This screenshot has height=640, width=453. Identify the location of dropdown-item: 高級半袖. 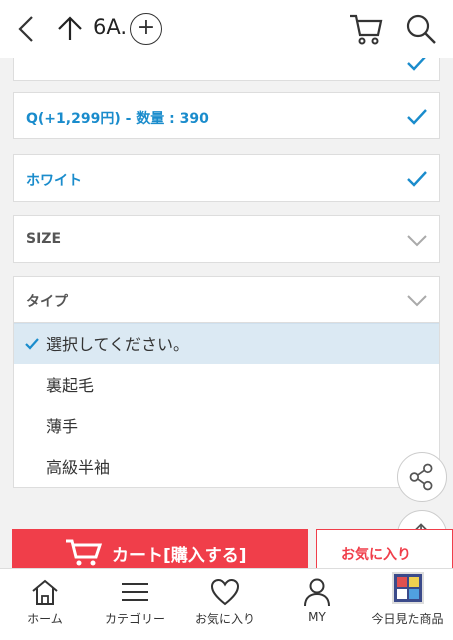
(226, 466).